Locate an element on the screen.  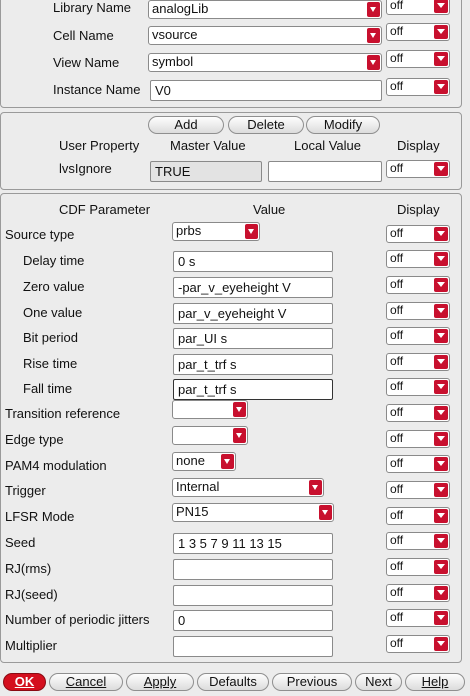
periodic-jitters-display: off is located at coordinates (418, 618).